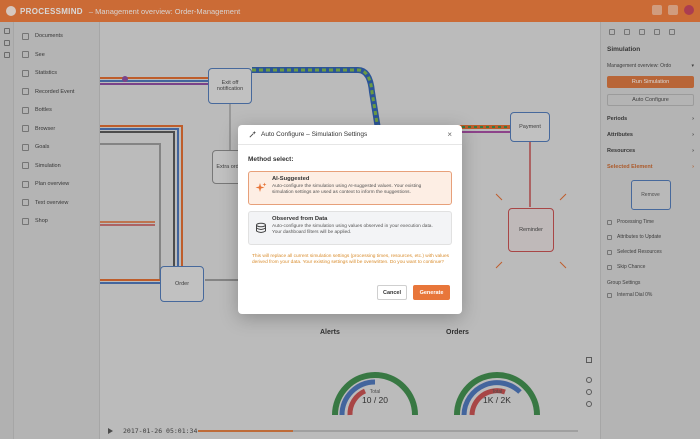  What do you see at coordinates (271, 159) in the screenshot?
I see `method-select-label: Method select:` at bounding box center [271, 159].